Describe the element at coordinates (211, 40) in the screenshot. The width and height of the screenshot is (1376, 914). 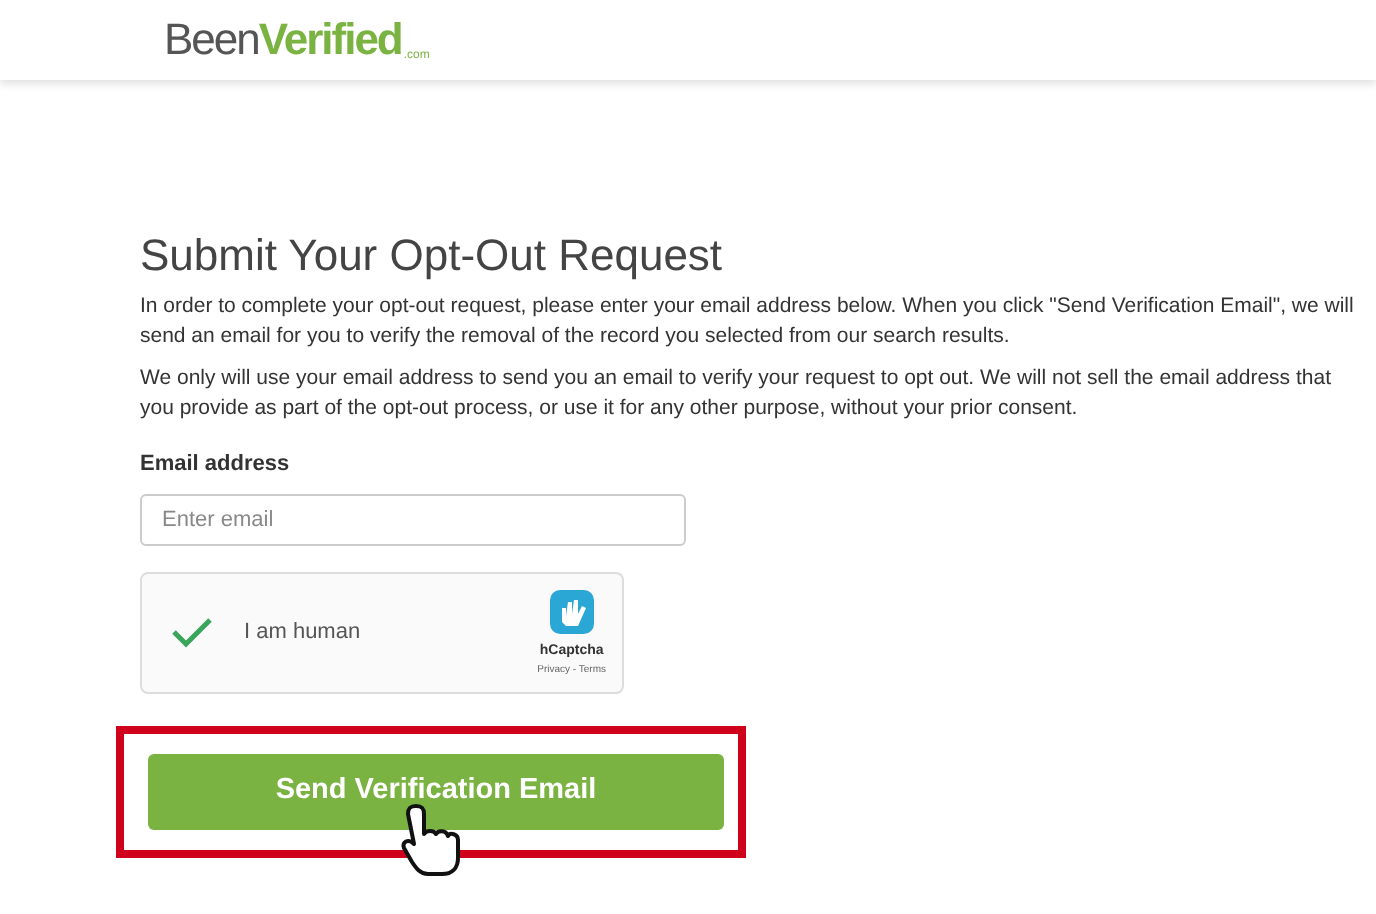
I see `logo-text: Been` at that location.